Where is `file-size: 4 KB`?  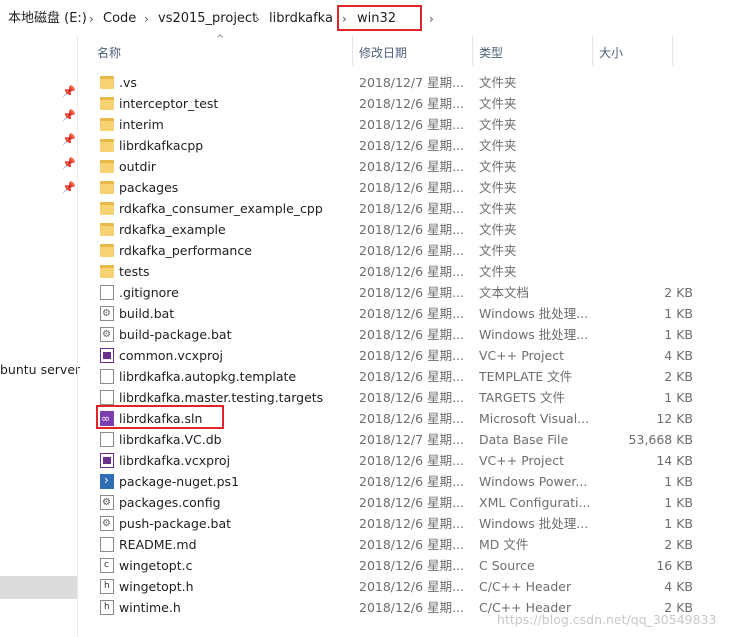 file-size: 4 KB is located at coordinates (678, 355).